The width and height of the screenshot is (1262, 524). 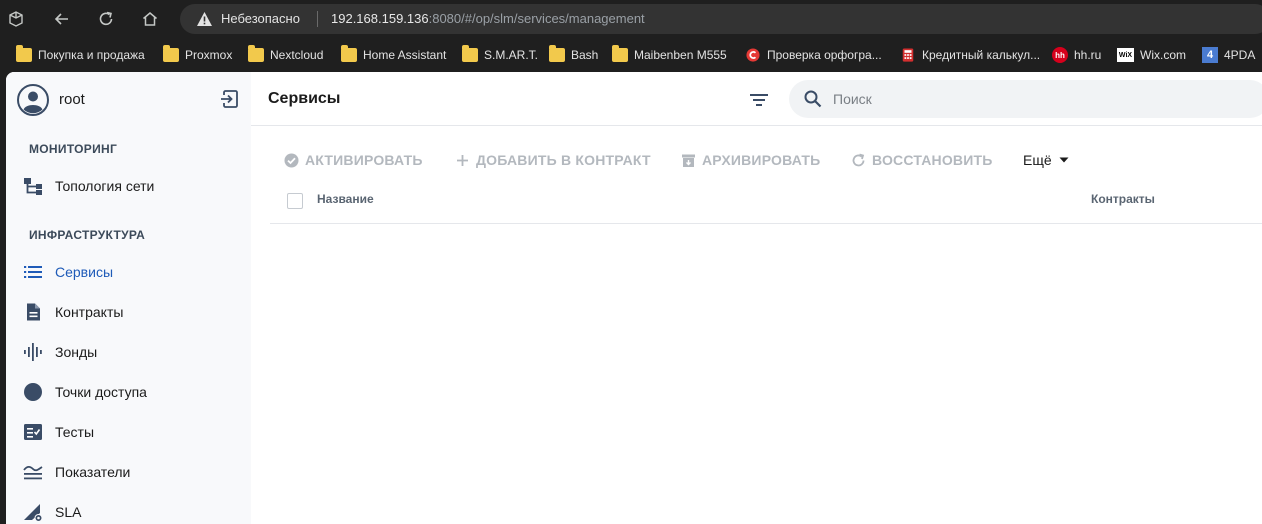 What do you see at coordinates (536, 18) in the screenshot?
I see `url-path: :8080/#/op/slm/services/management` at bounding box center [536, 18].